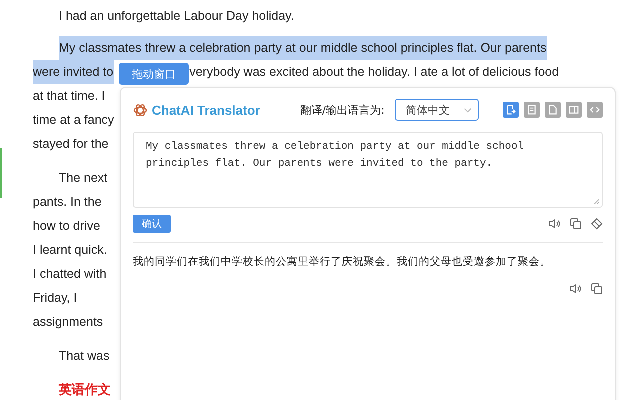  Describe the element at coordinates (596, 201) in the screenshot. I see `resize-grip-icon` at that location.